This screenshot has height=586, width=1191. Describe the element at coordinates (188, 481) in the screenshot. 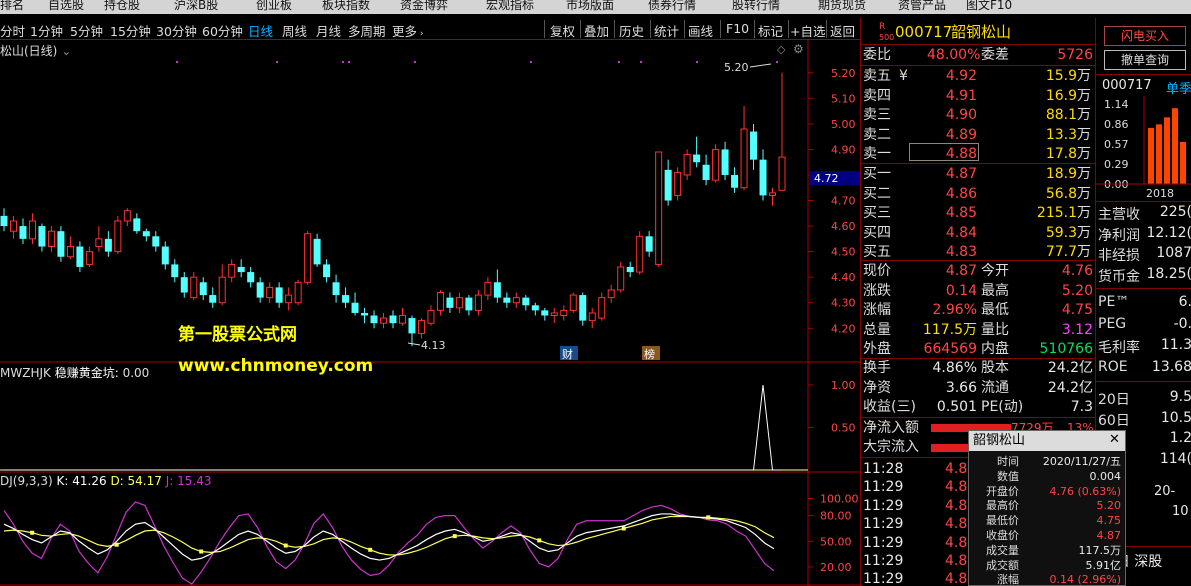

I see `kdj-j-value: J: 15.43` at that location.